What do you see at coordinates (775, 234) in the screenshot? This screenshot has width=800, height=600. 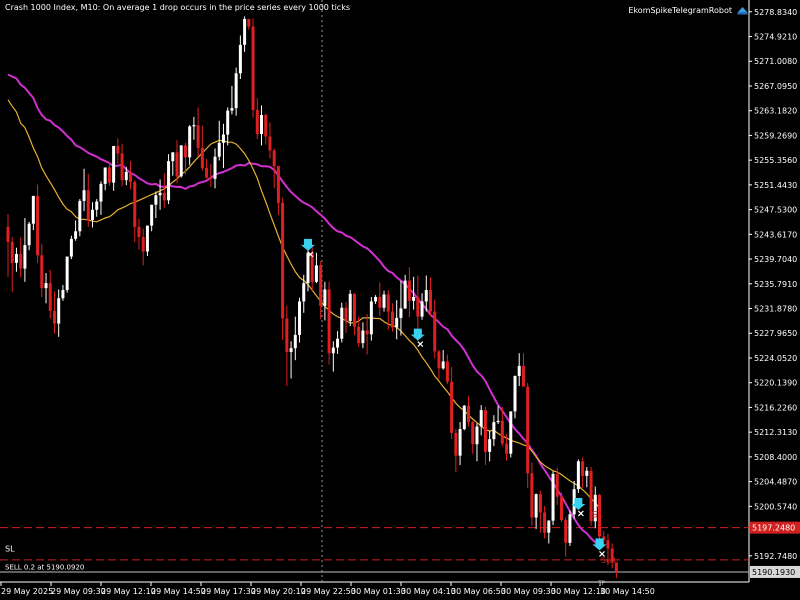 I see `y-tick-label: 5243.6170` at bounding box center [775, 234].